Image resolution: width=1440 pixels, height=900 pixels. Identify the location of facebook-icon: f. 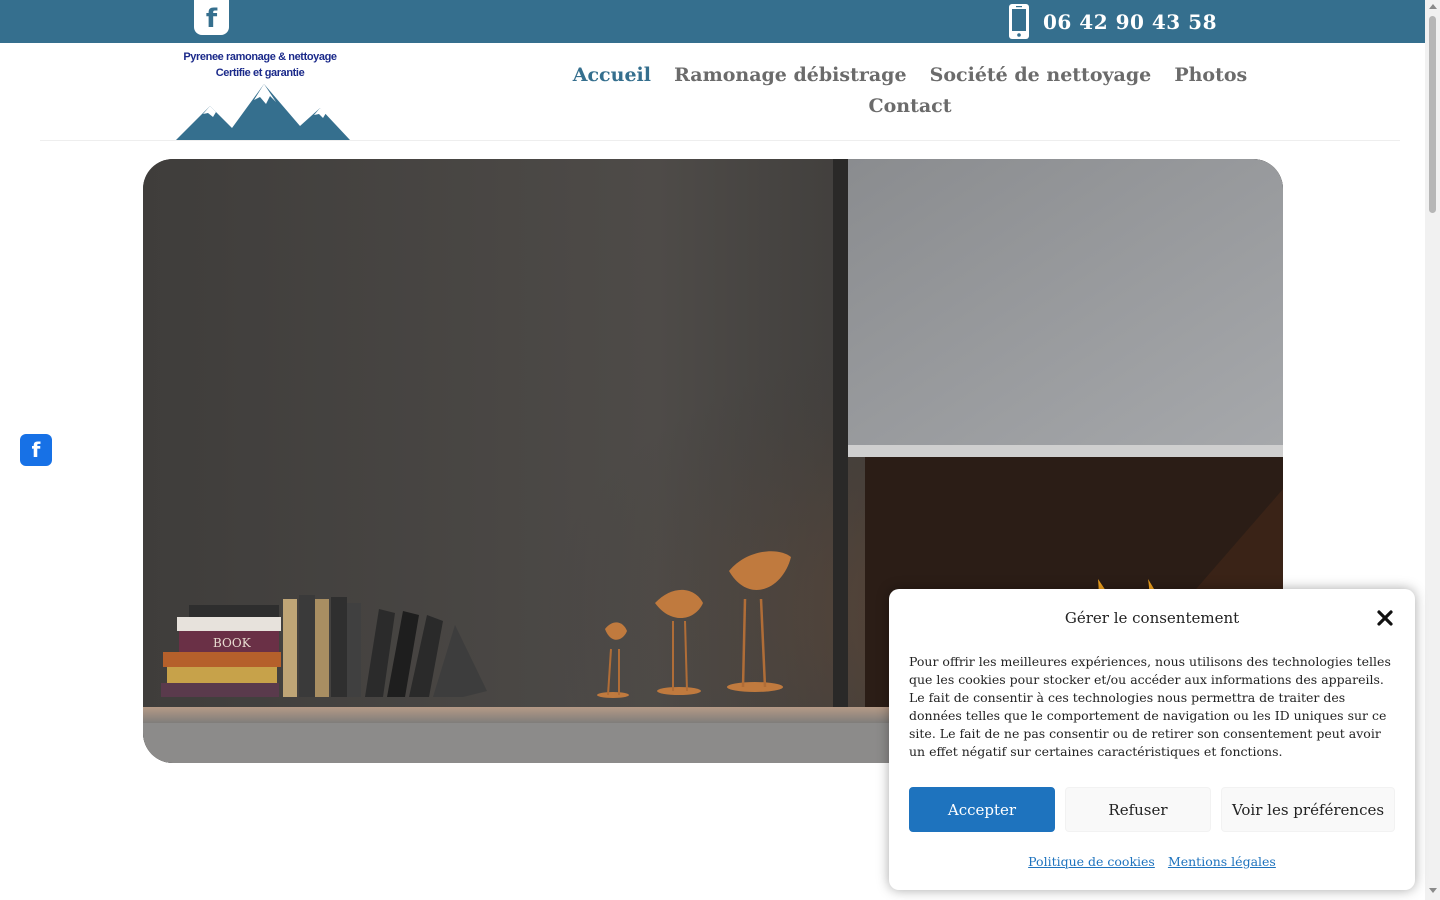
(211, 17).